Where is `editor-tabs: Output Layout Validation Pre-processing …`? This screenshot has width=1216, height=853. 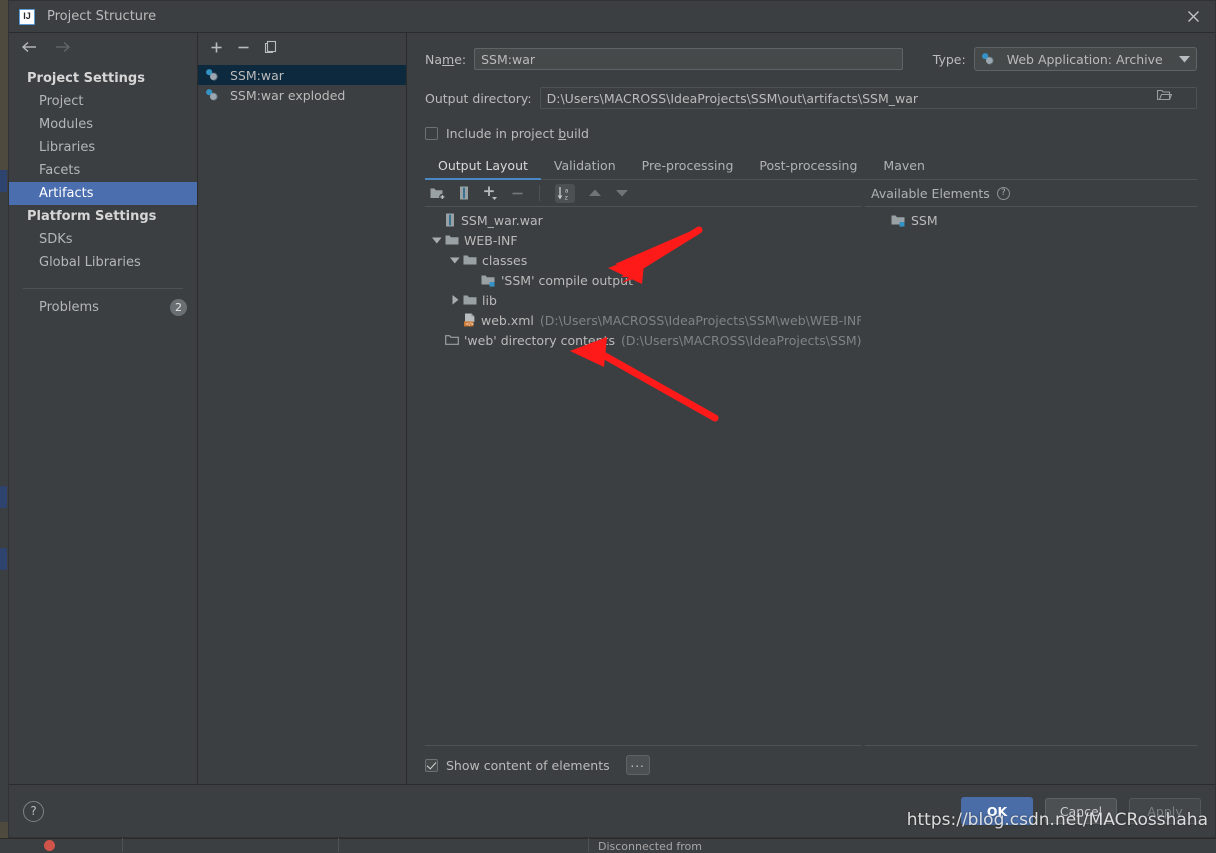
editor-tabs: Output Layout Validation Pre-processing … is located at coordinates (811, 166).